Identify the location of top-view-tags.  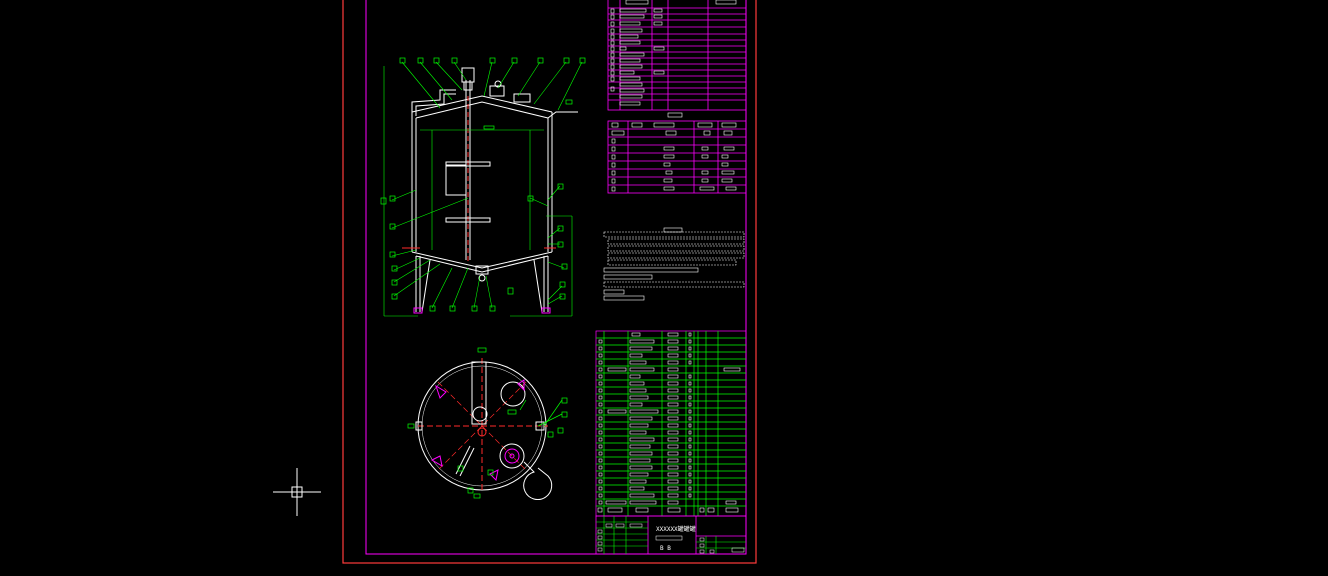
(487, 423).